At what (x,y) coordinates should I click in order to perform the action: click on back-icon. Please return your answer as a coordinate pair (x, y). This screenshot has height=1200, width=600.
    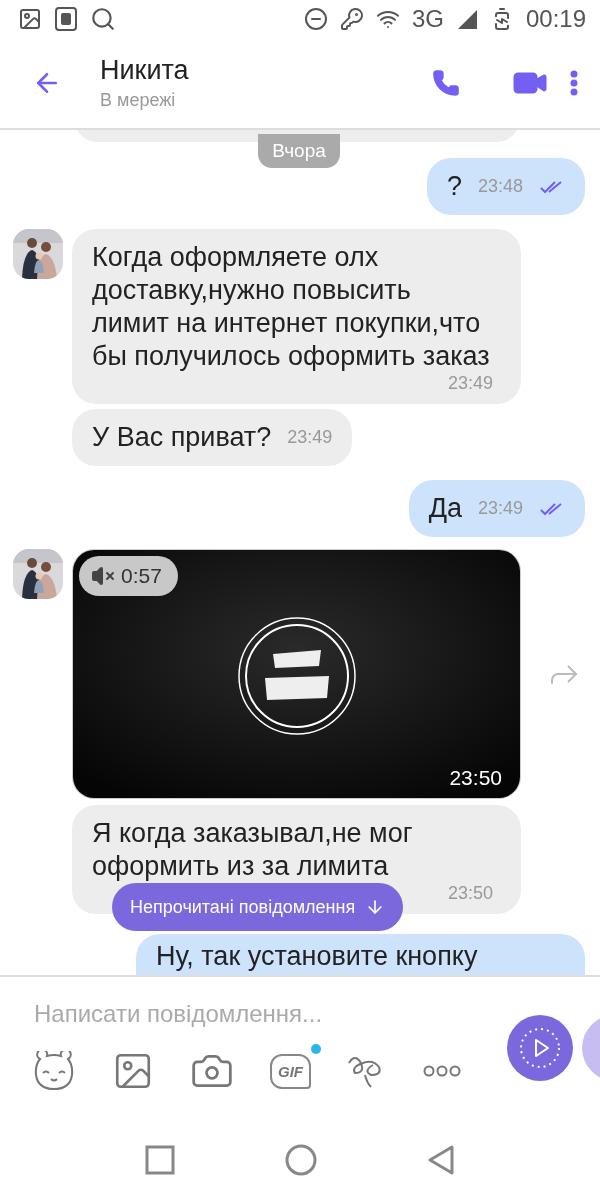
    Looking at the image, I should click on (441, 1160).